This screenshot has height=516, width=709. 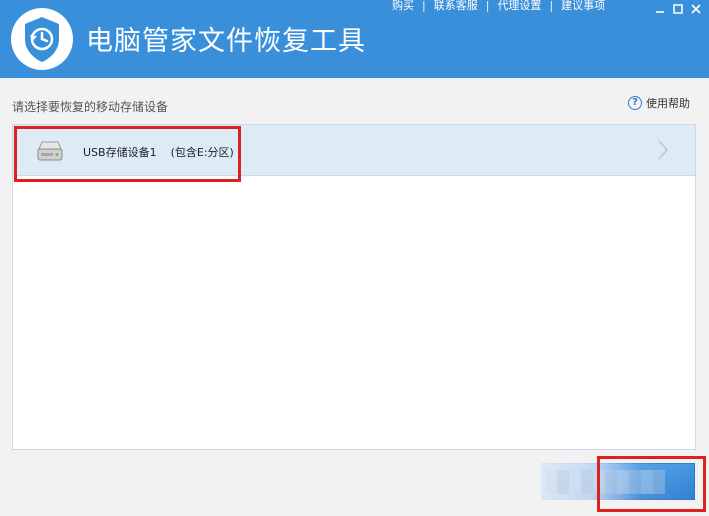 I want to click on app-title: 电脑管家文件恢复工具, so click(x=226, y=41).